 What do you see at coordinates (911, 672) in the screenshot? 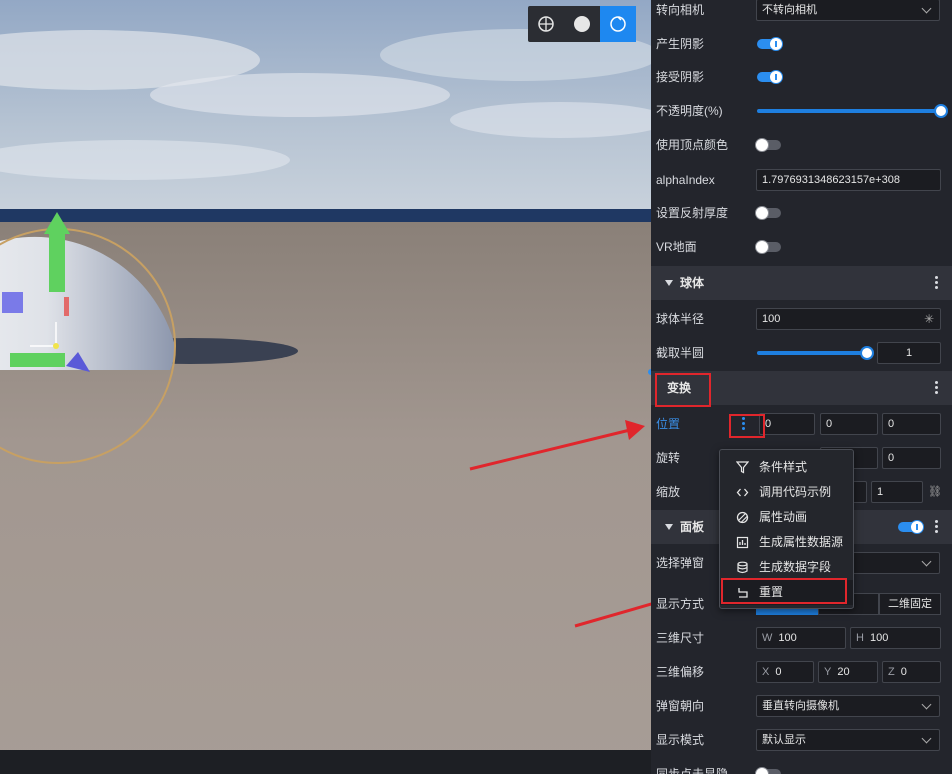
I see `offset-z-input: Z0` at bounding box center [911, 672].